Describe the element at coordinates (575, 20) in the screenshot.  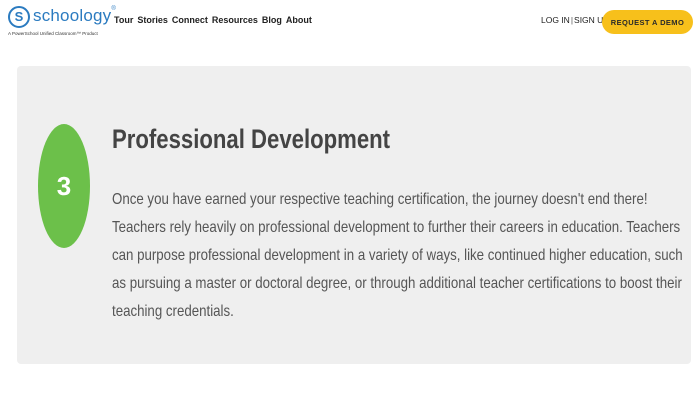
I see `auth-links: LOG IN | SIGN UP` at that location.